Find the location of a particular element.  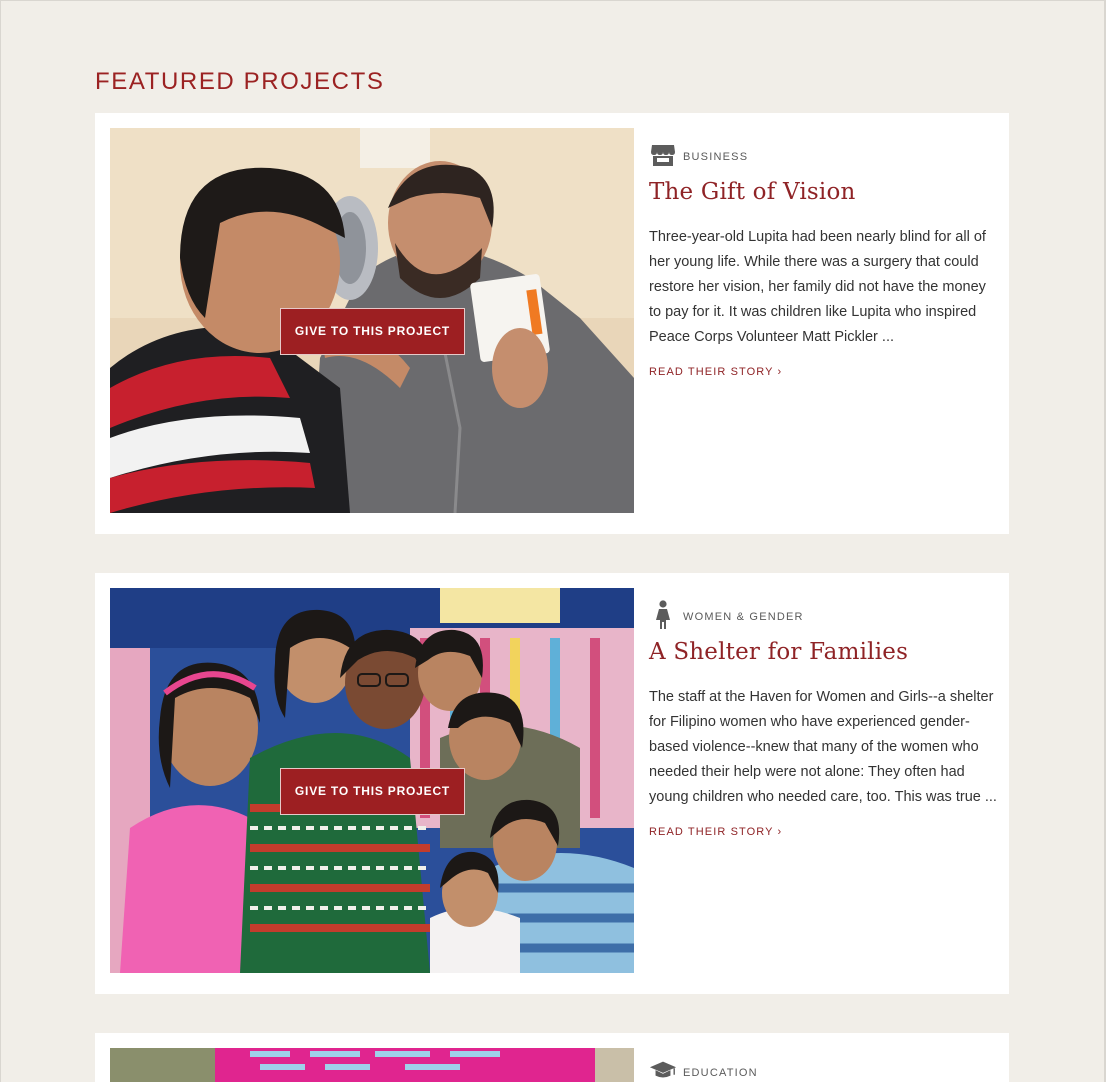

project-category: WOMEN & GENDER is located at coordinates (824, 614).